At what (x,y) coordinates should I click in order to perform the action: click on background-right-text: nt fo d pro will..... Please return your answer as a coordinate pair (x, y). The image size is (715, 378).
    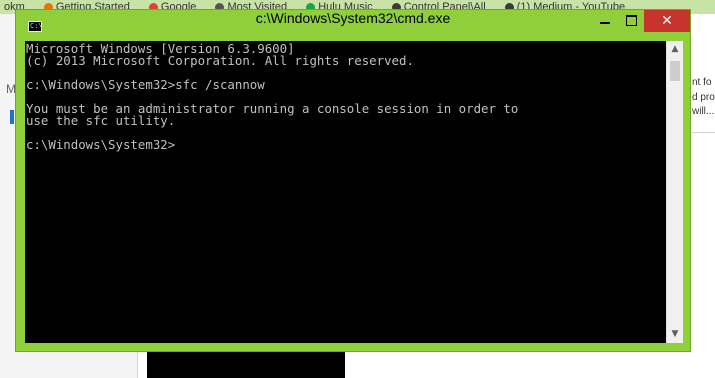
    Looking at the image, I should click on (703, 98).